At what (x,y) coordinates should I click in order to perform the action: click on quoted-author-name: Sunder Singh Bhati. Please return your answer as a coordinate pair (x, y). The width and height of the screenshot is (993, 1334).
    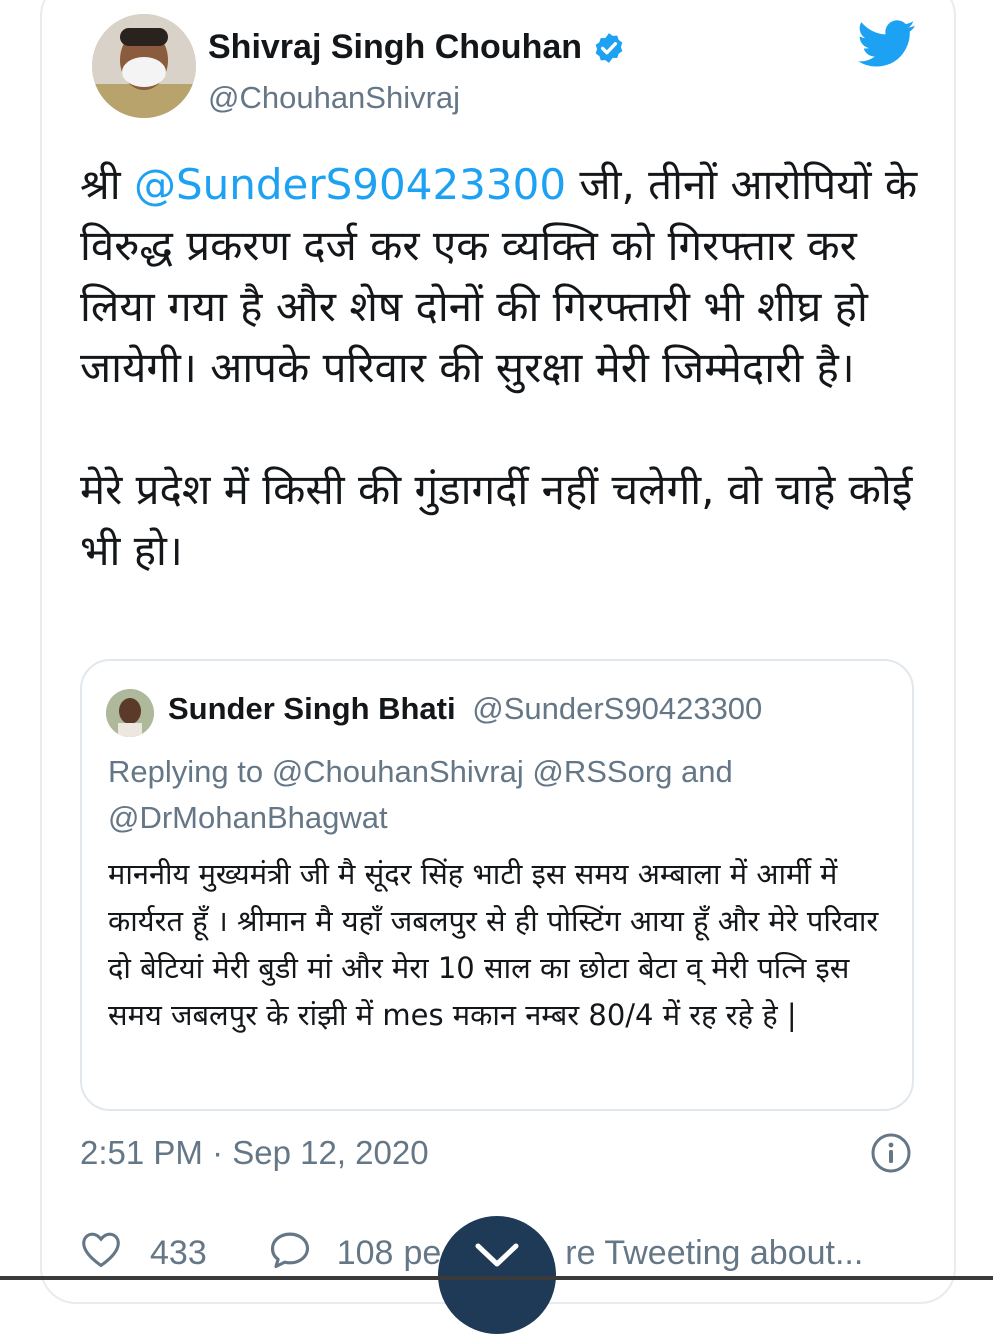
    Looking at the image, I should click on (312, 708).